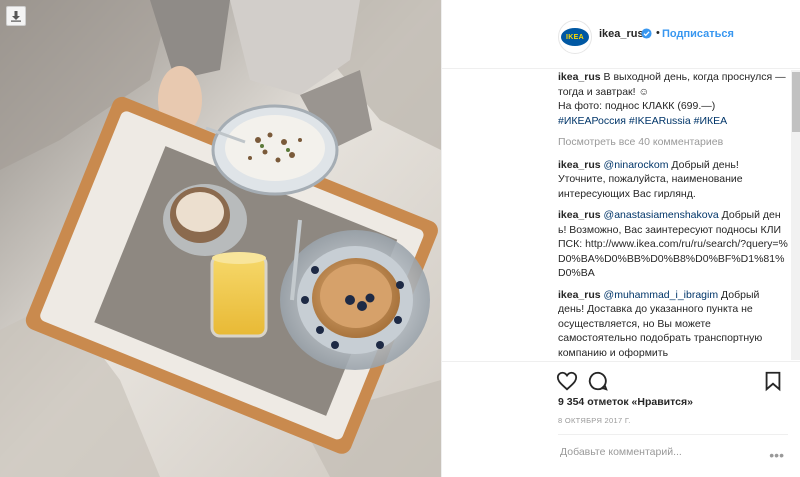 This screenshot has height=477, width=800. Describe the element at coordinates (673, 142) in the screenshot. I see `view-all-comments-link: Посмотреть все 40 комментариев` at that location.